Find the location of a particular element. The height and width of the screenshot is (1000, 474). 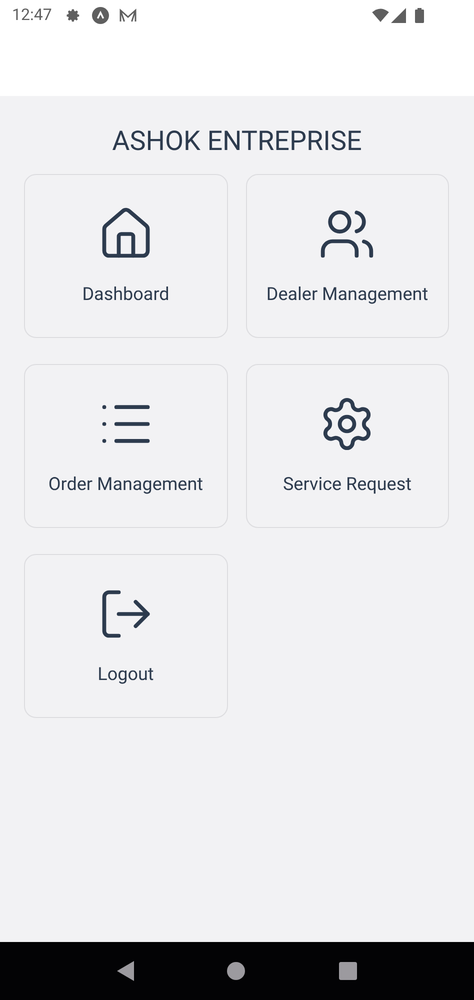

menu-tile: Logout is located at coordinates (126, 636).